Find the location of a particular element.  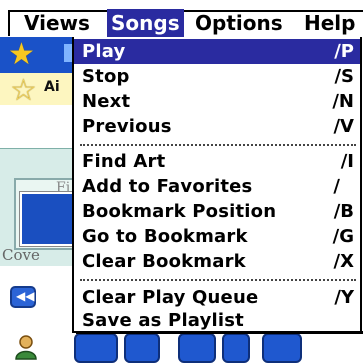

menu-item-label: Find Art is located at coordinates (124, 161).